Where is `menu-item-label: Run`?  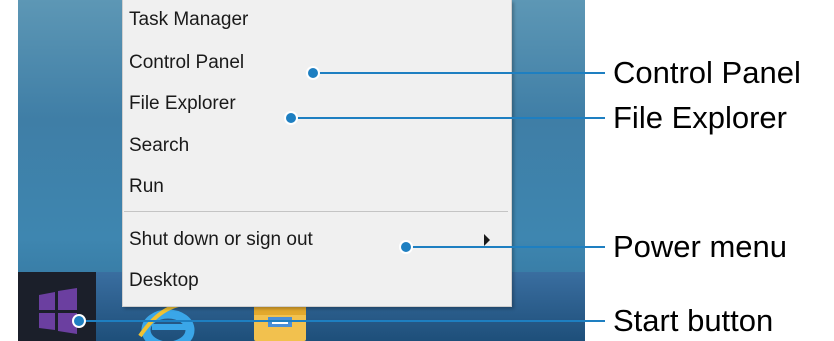
menu-item-label: Run is located at coordinates (146, 186).